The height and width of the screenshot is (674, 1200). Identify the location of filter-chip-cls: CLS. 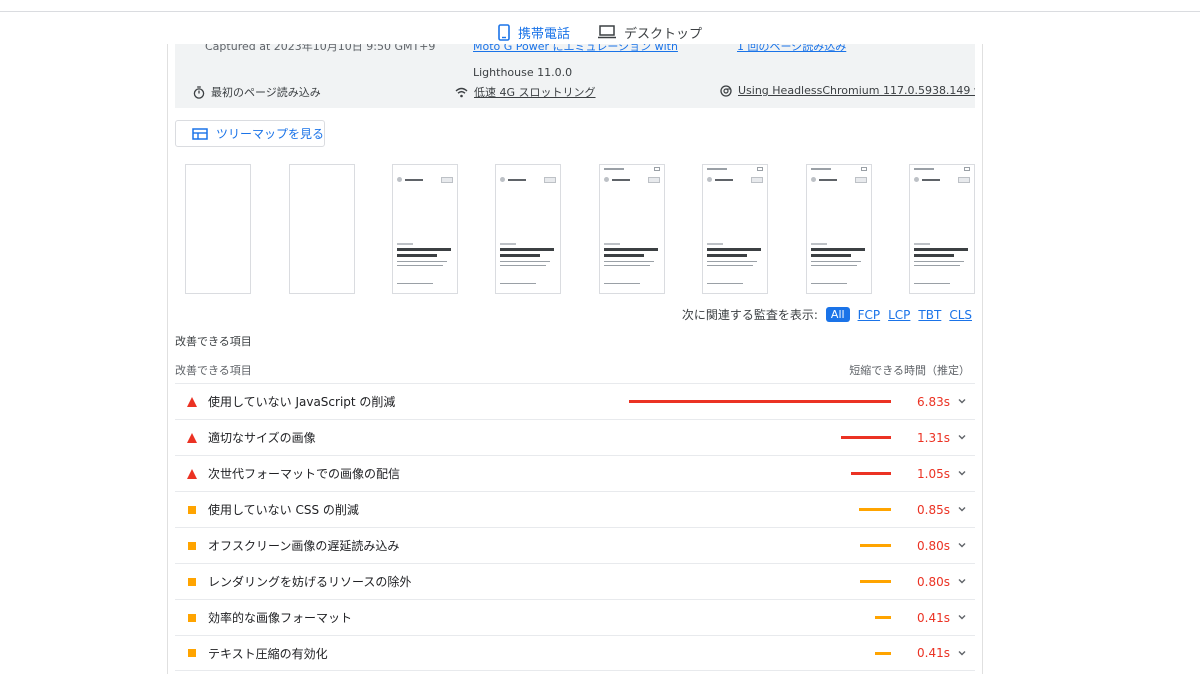
(960, 315).